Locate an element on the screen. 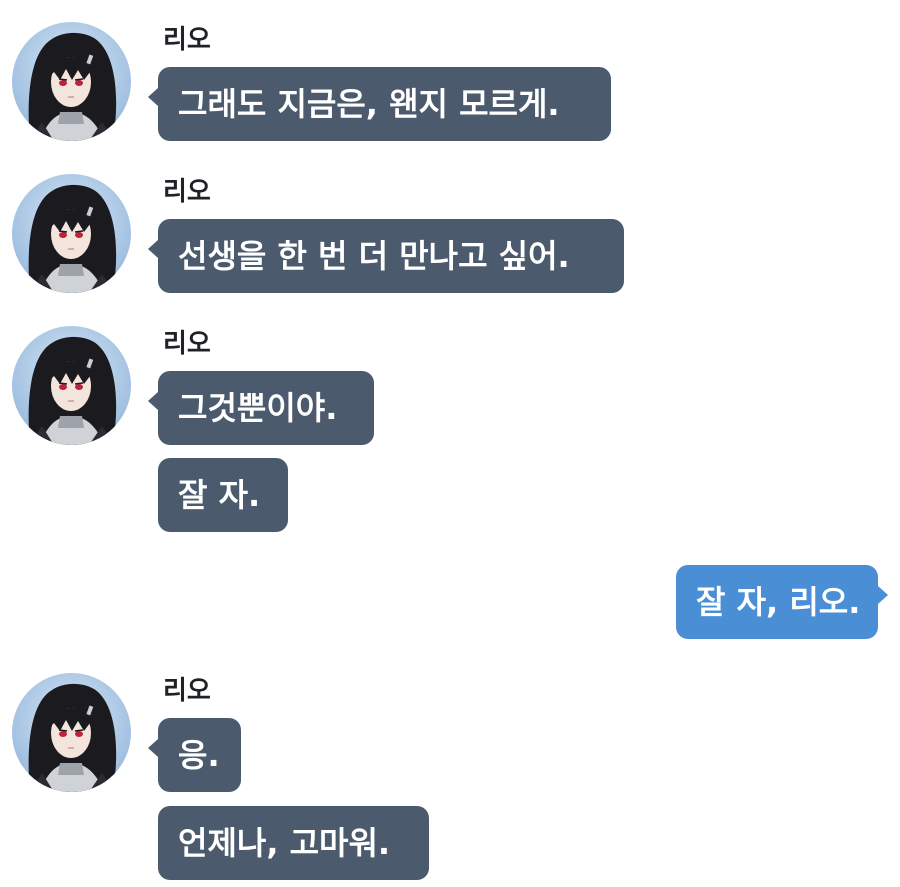 Image resolution: width=900 pixels, height=887 pixels. message-text: 언제나, 고마워. is located at coordinates (284, 843).